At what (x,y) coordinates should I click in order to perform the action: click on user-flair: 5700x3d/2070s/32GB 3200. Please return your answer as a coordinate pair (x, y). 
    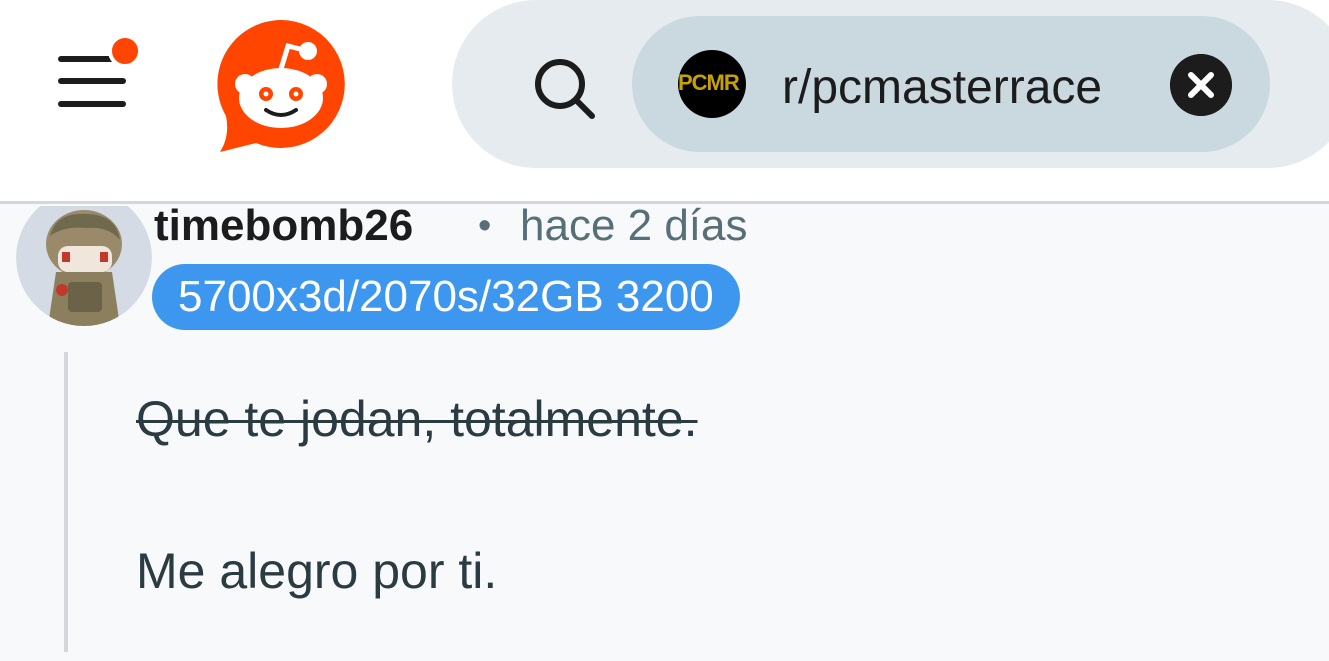
    Looking at the image, I should click on (446, 297).